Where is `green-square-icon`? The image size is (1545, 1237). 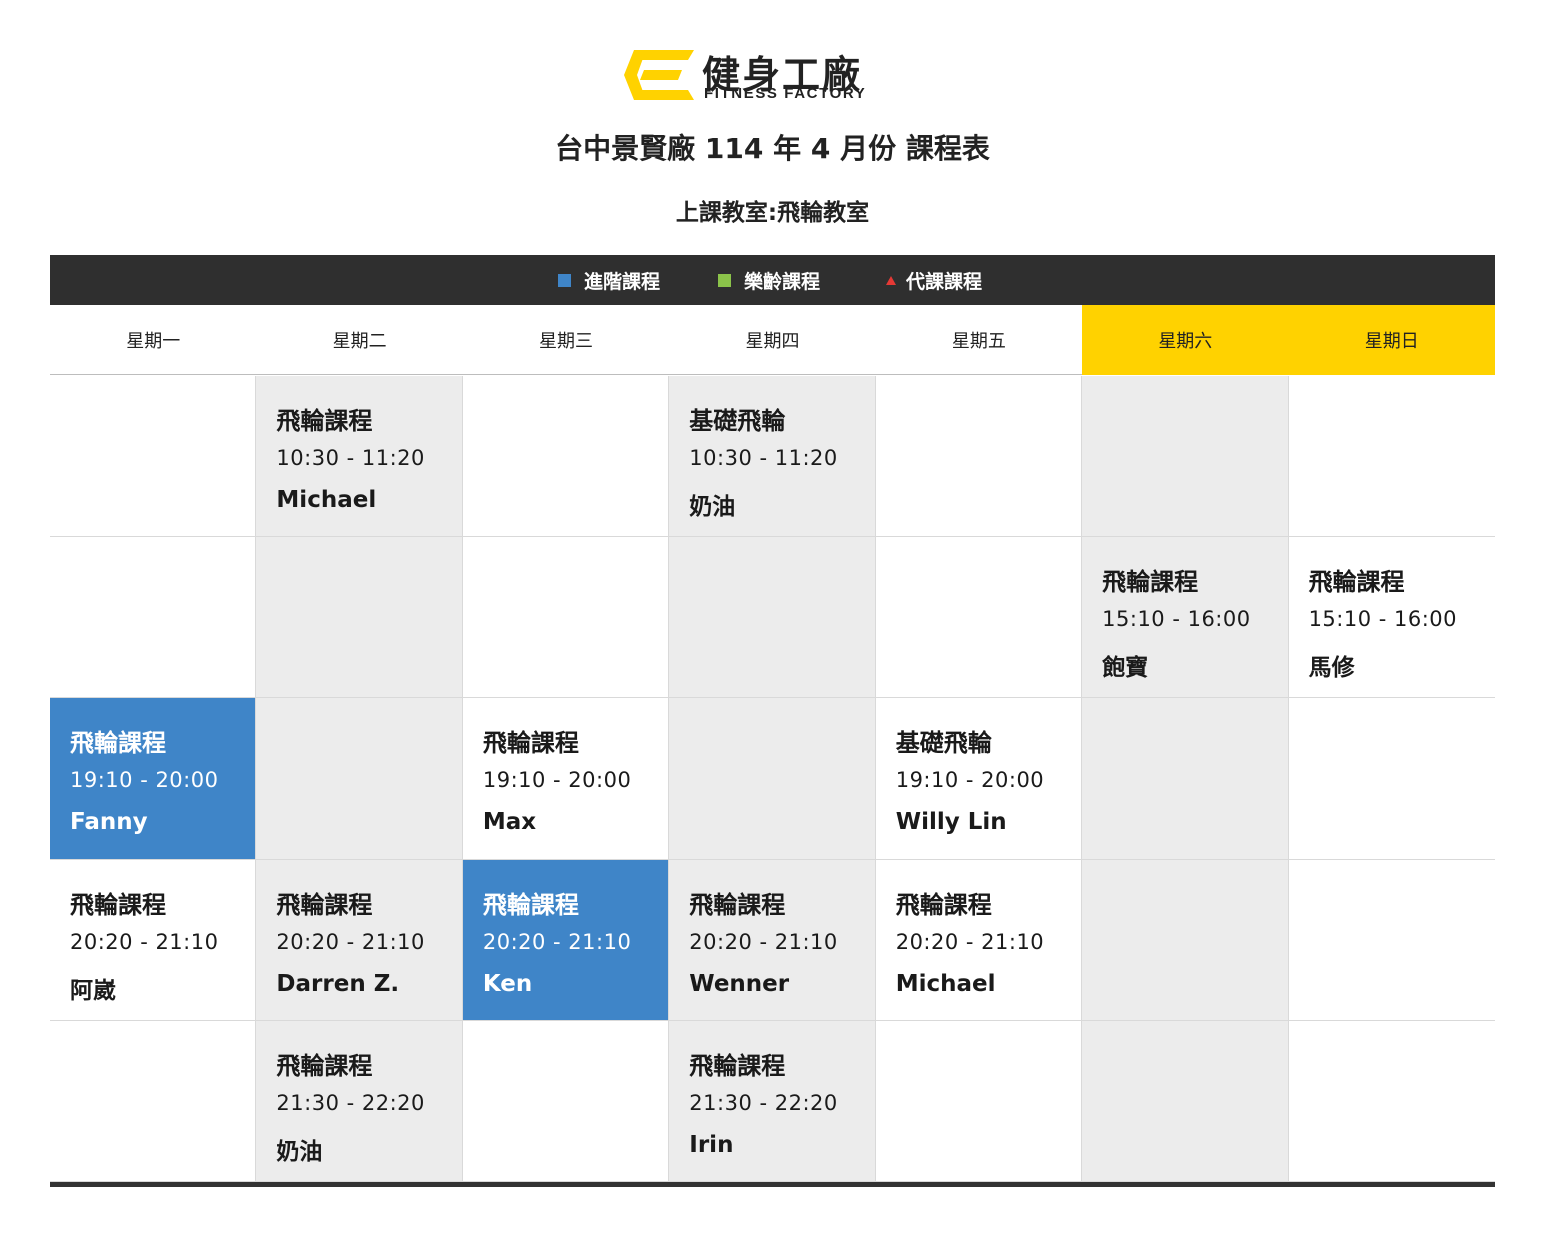
green-square-icon is located at coordinates (724, 280).